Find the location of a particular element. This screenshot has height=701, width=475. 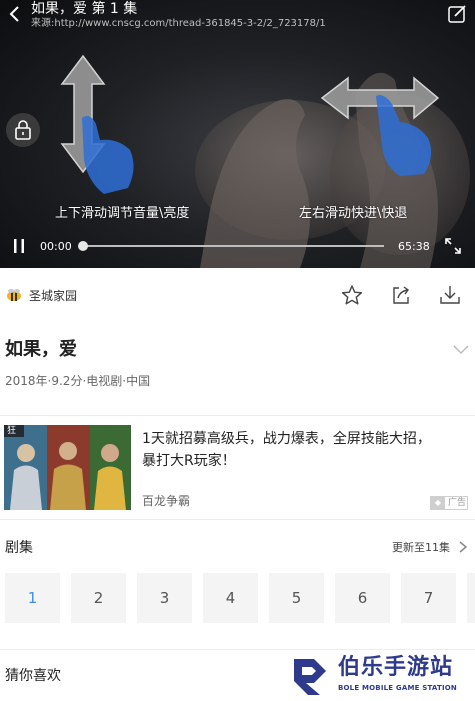

bole-logo-icon is located at coordinates (310, 677).